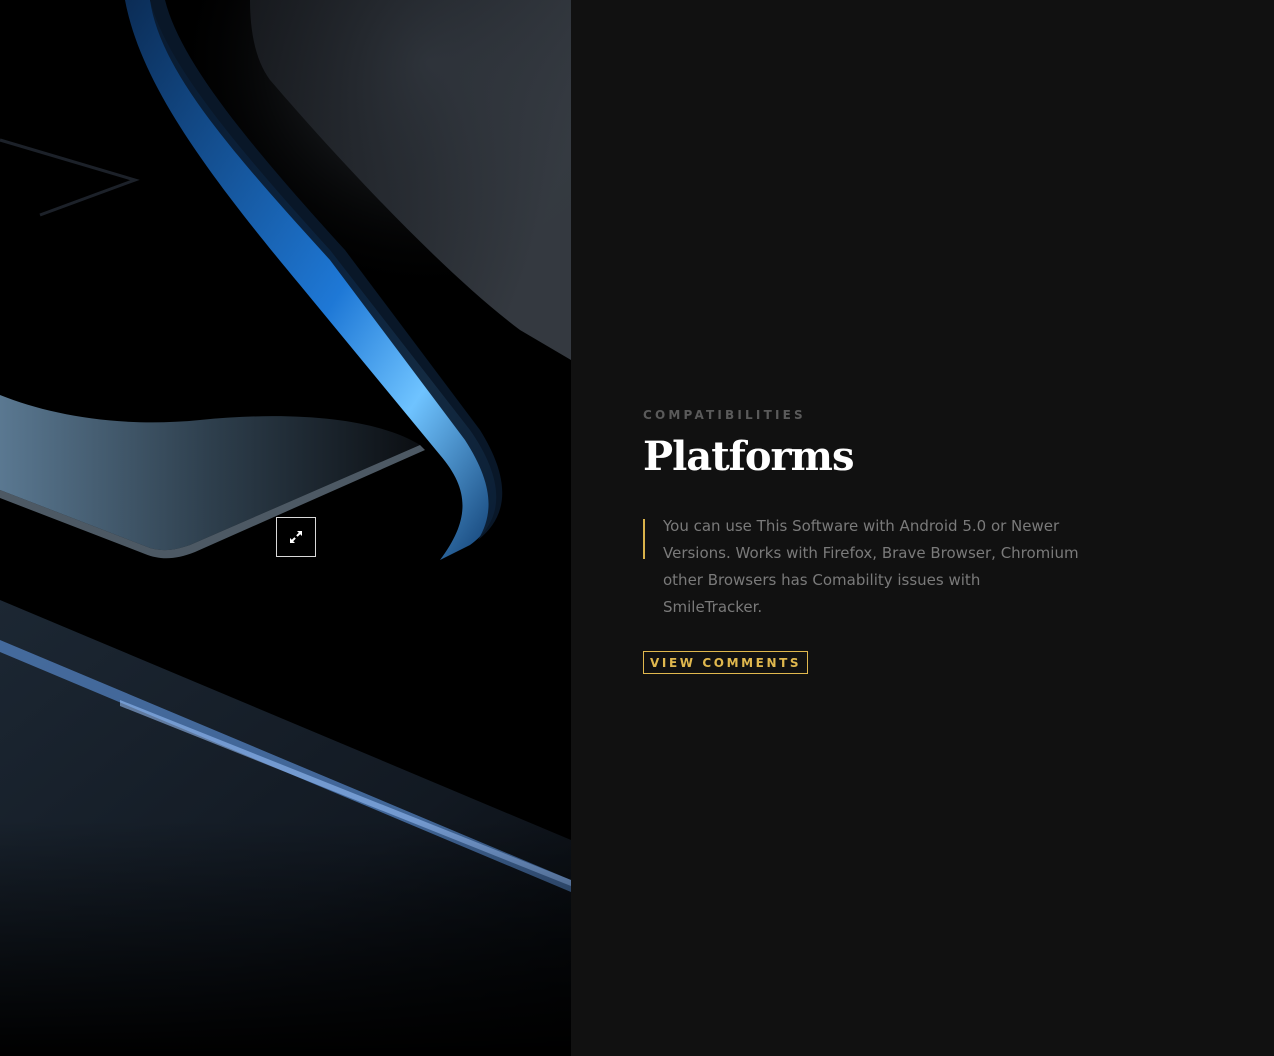  What do you see at coordinates (724, 415) in the screenshot?
I see `section-eyebrow: COMPATIBILITIES` at bounding box center [724, 415].